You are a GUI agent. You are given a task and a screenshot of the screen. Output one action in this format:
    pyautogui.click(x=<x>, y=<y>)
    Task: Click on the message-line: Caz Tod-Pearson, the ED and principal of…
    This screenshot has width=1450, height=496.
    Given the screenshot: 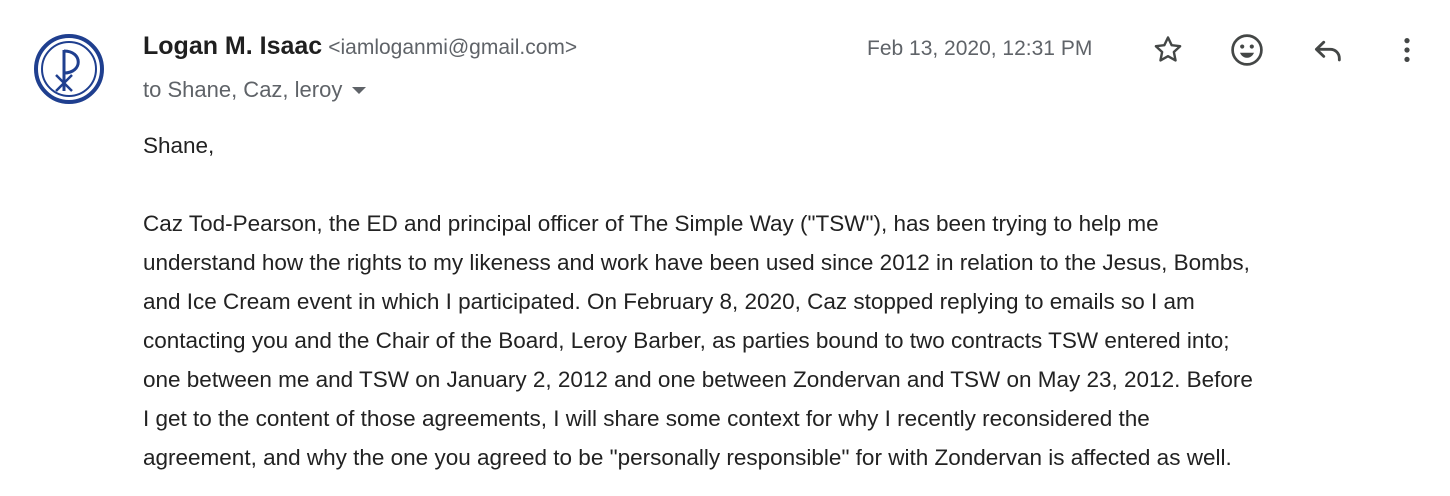 What is the action you would take?
    pyautogui.click(x=651, y=223)
    